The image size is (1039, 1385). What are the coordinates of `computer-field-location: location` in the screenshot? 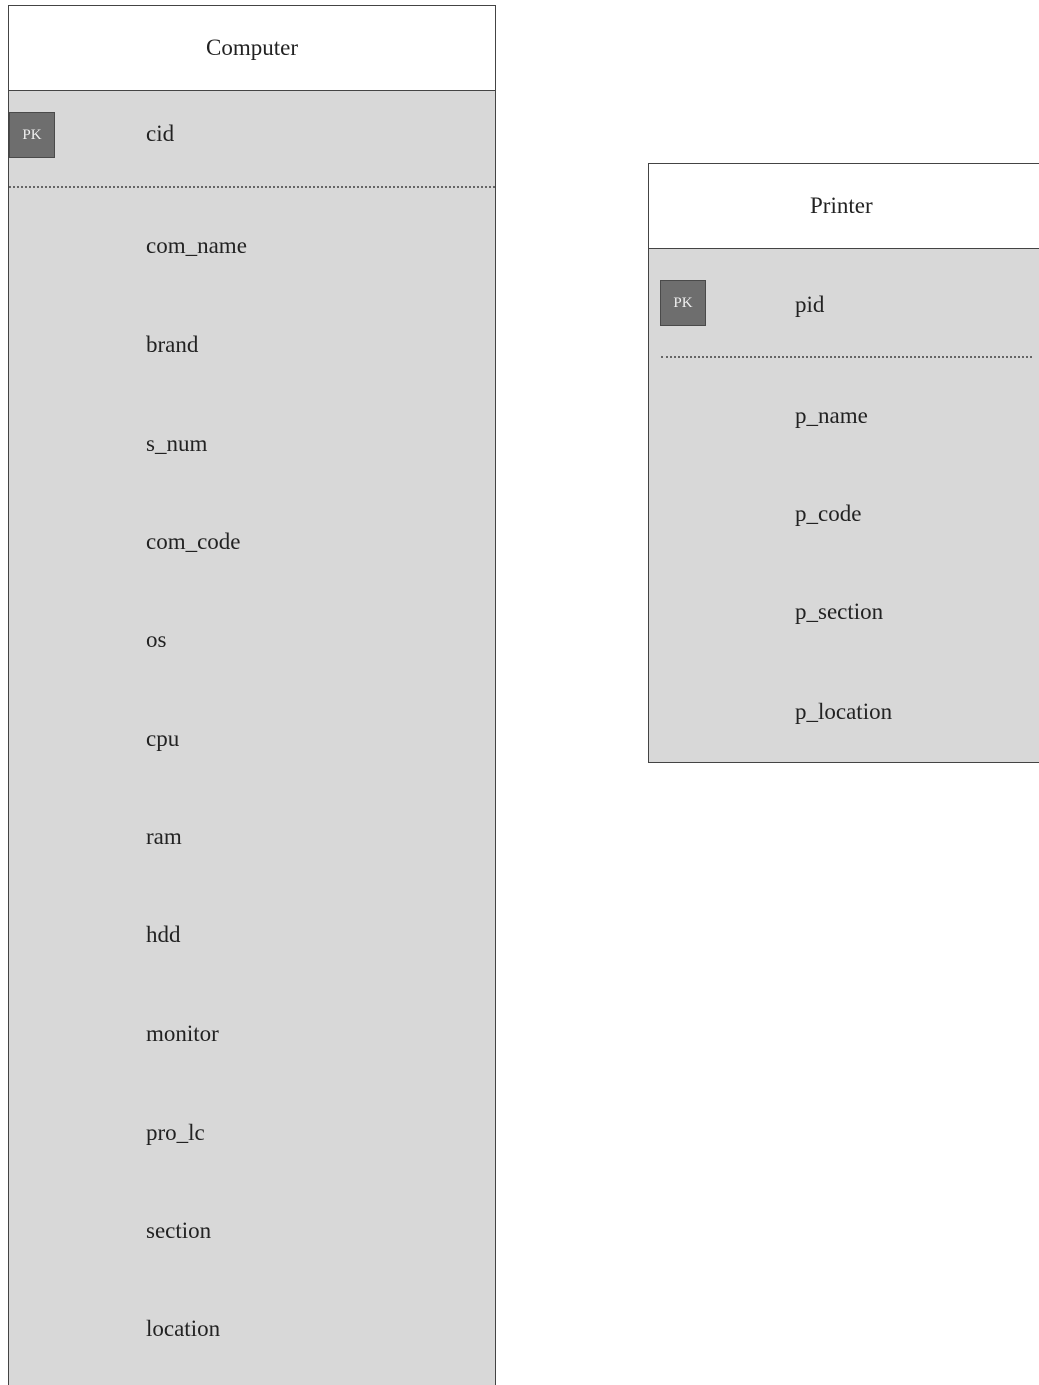 It's located at (183, 1328).